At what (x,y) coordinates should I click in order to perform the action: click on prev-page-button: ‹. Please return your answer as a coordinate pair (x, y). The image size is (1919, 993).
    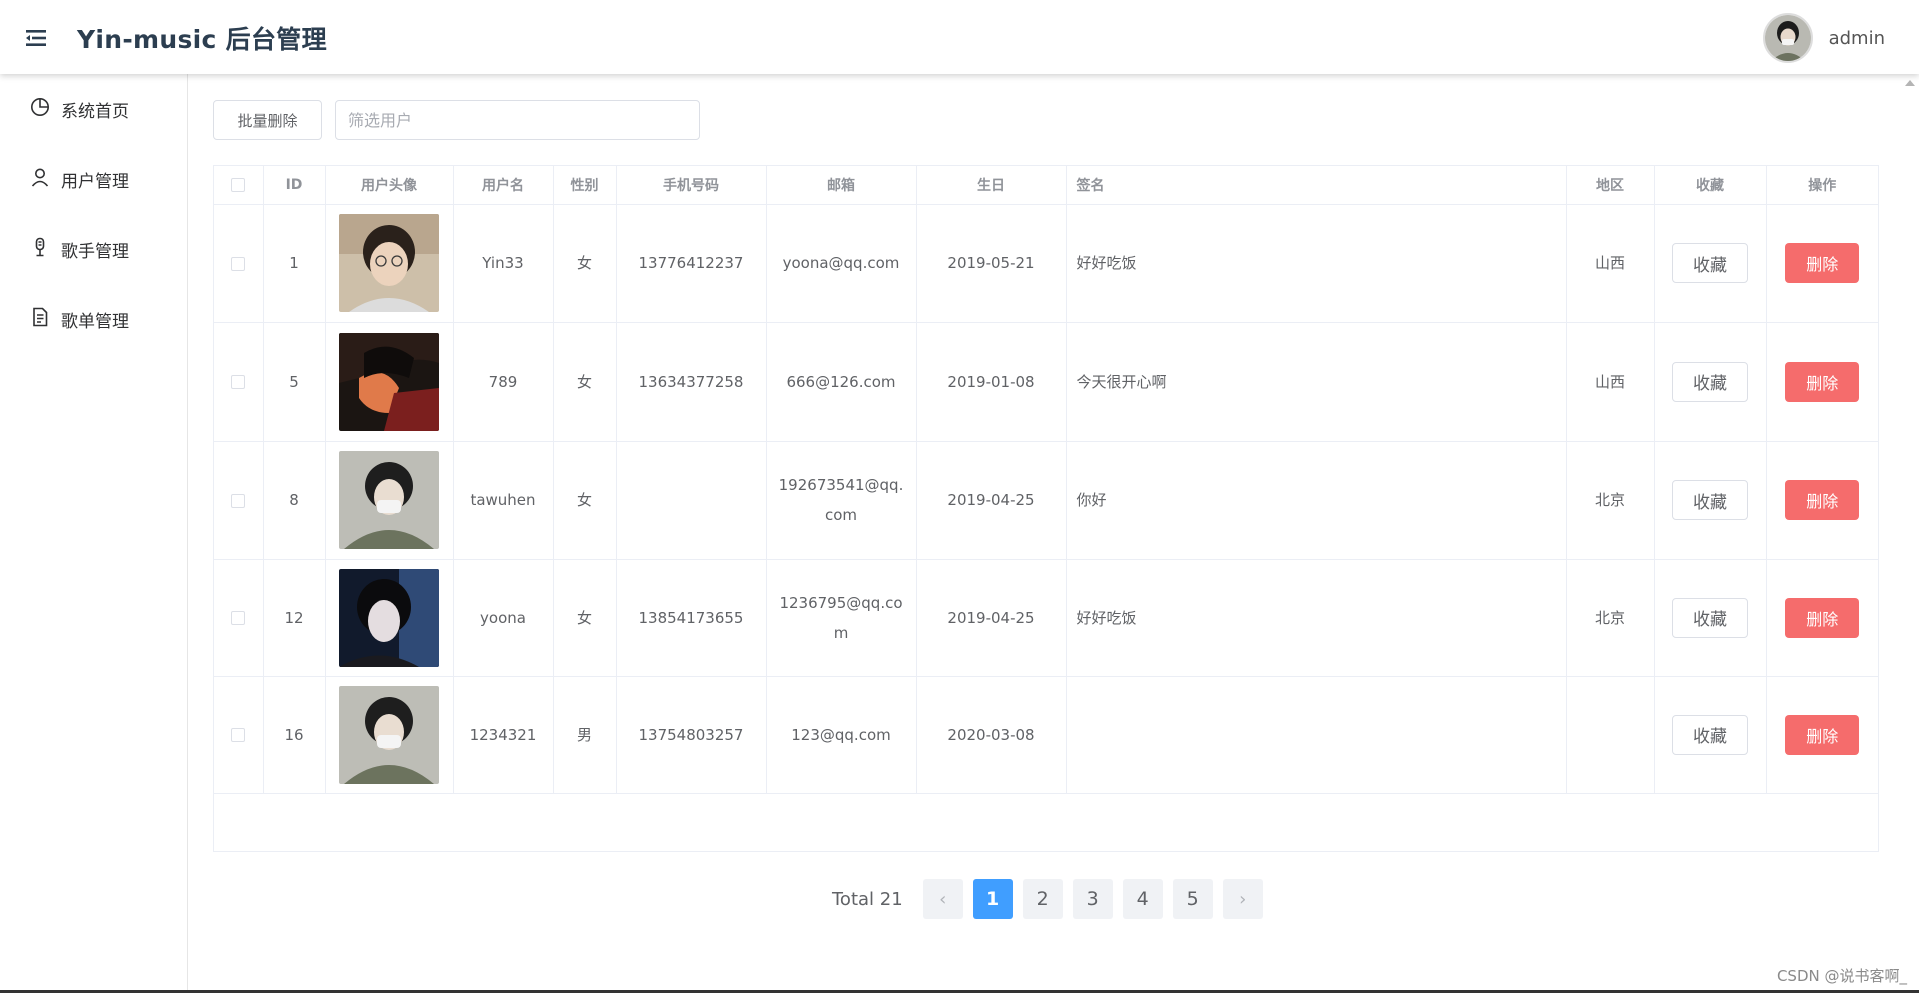
    Looking at the image, I should click on (942, 899).